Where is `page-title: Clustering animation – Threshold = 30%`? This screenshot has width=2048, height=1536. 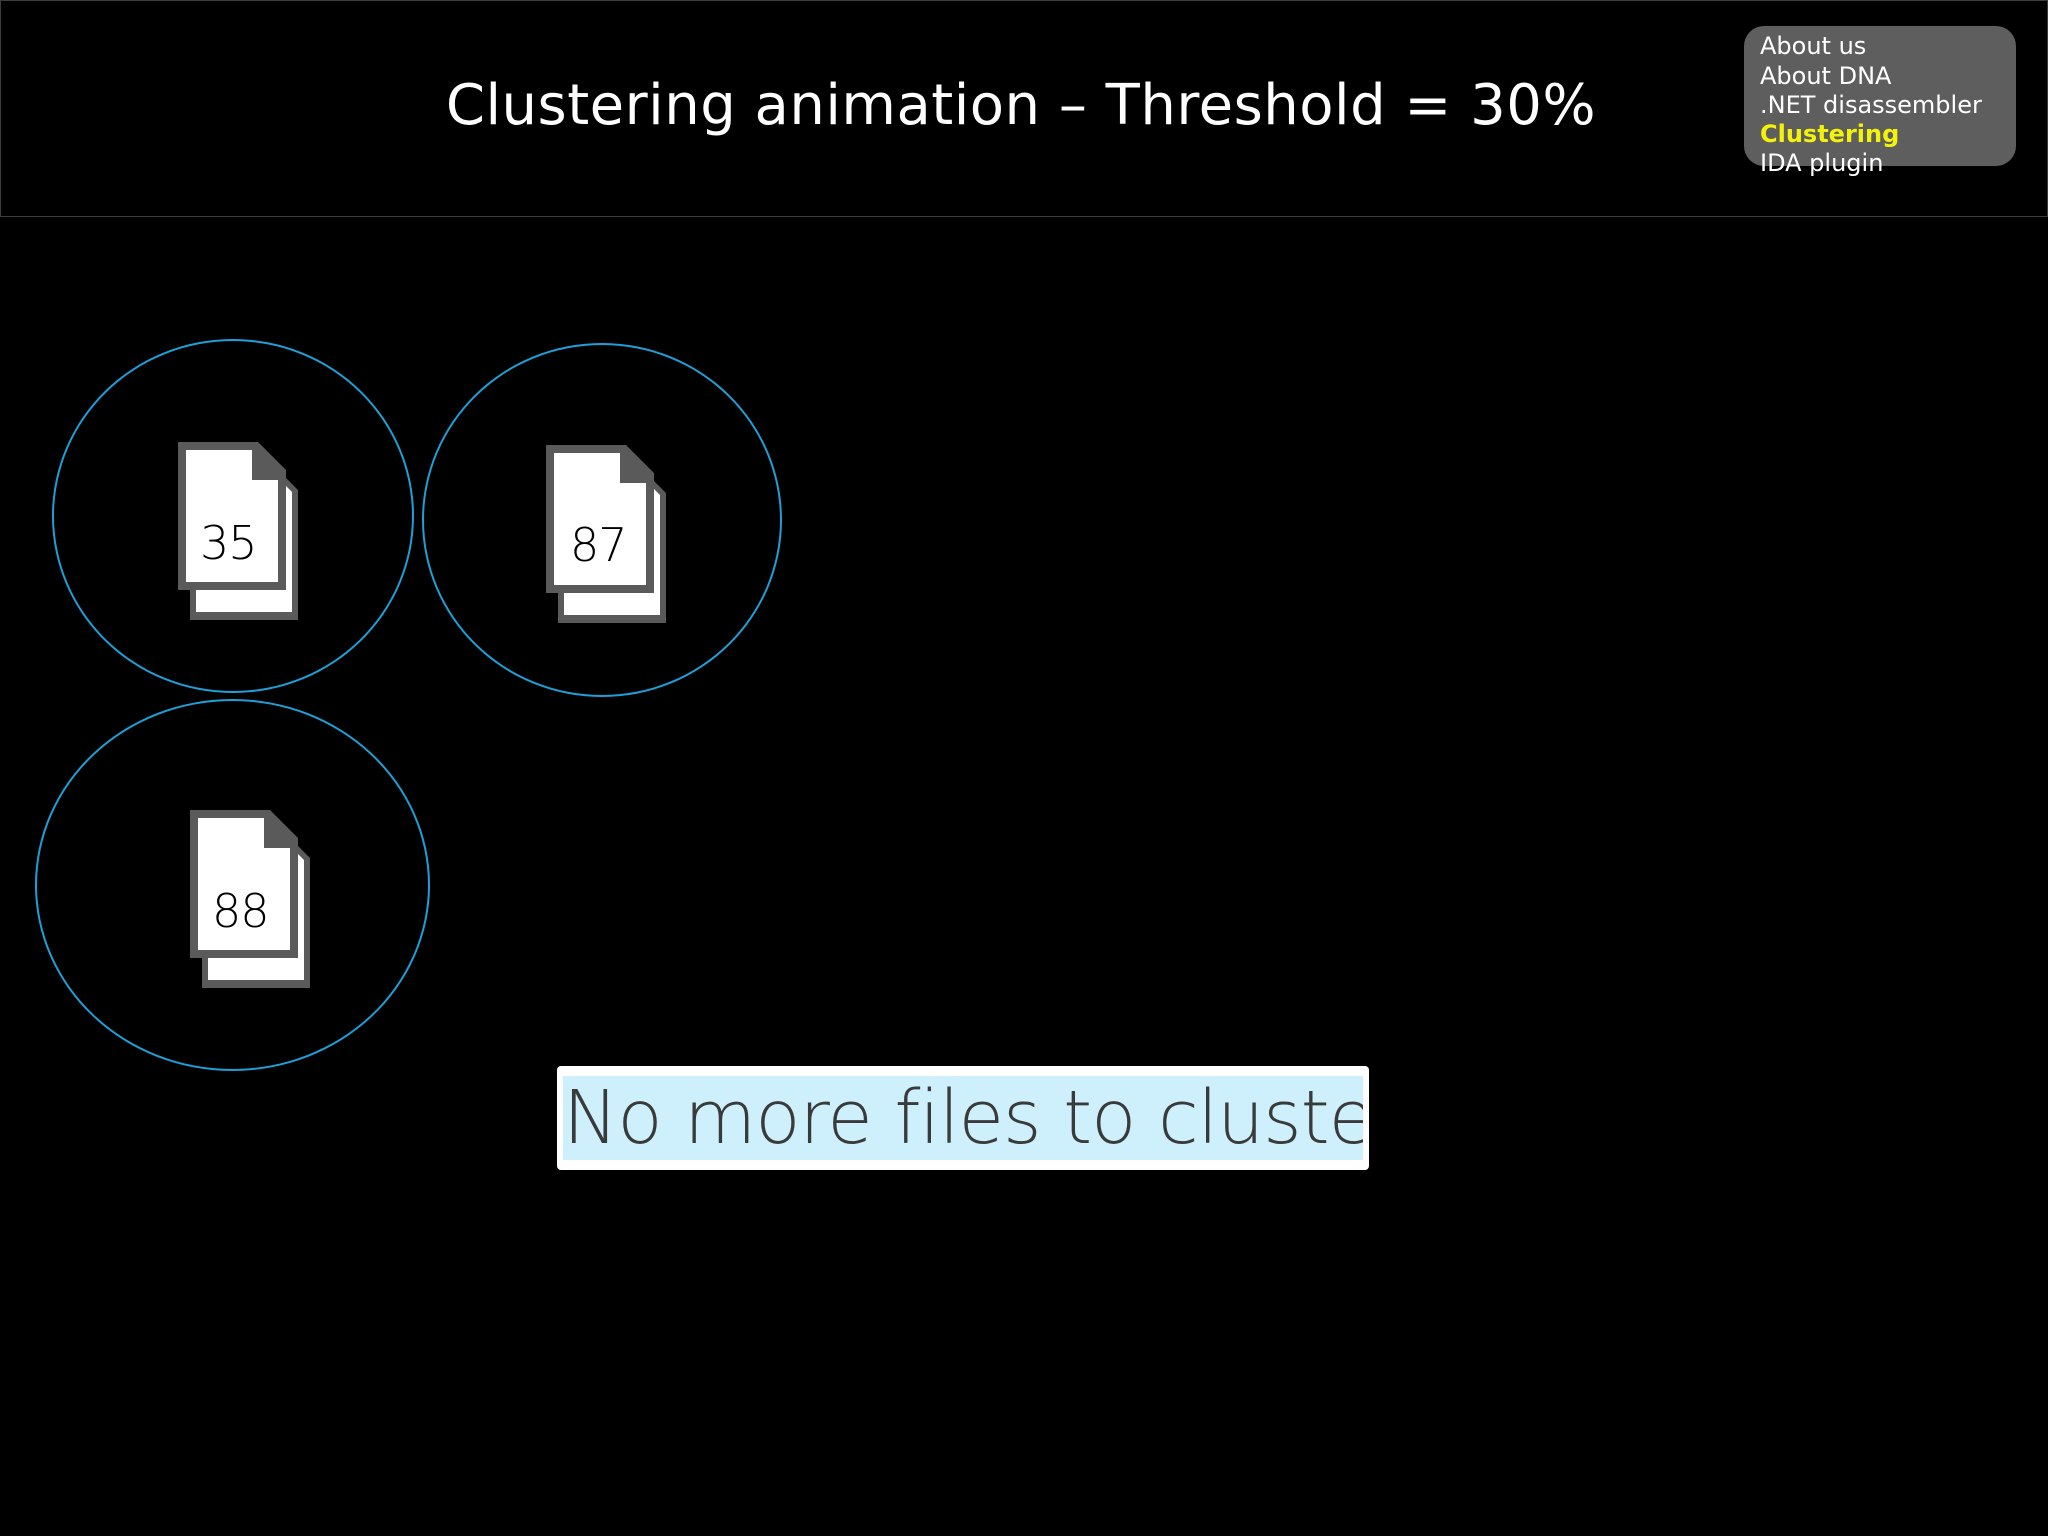 page-title: Clustering animation – Threshold = 30% is located at coordinates (1021, 105).